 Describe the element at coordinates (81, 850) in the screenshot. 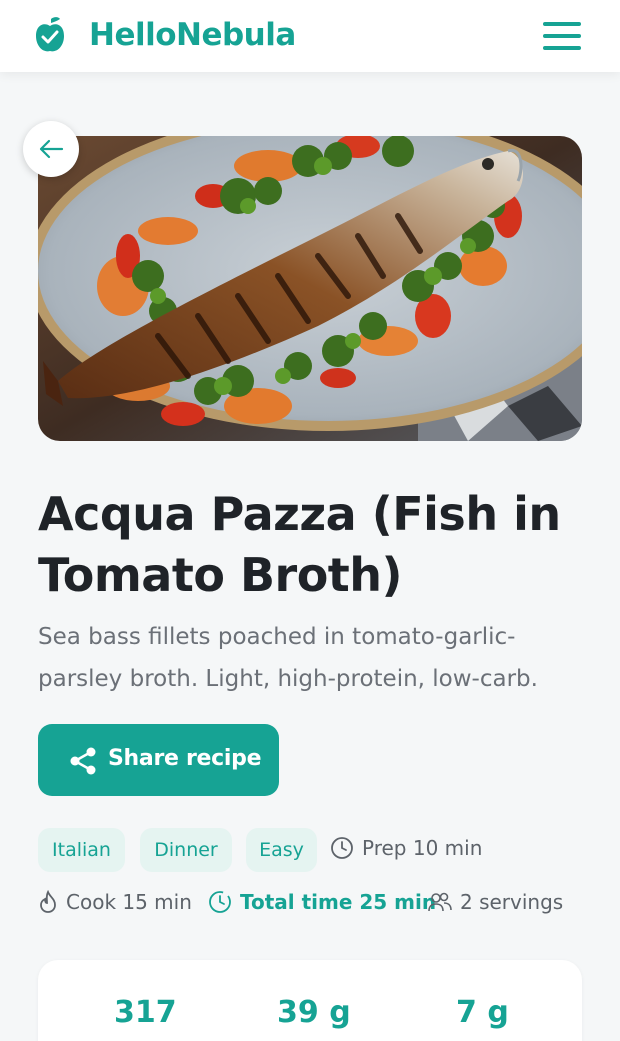

I see `tag-italian: Italian` at that location.